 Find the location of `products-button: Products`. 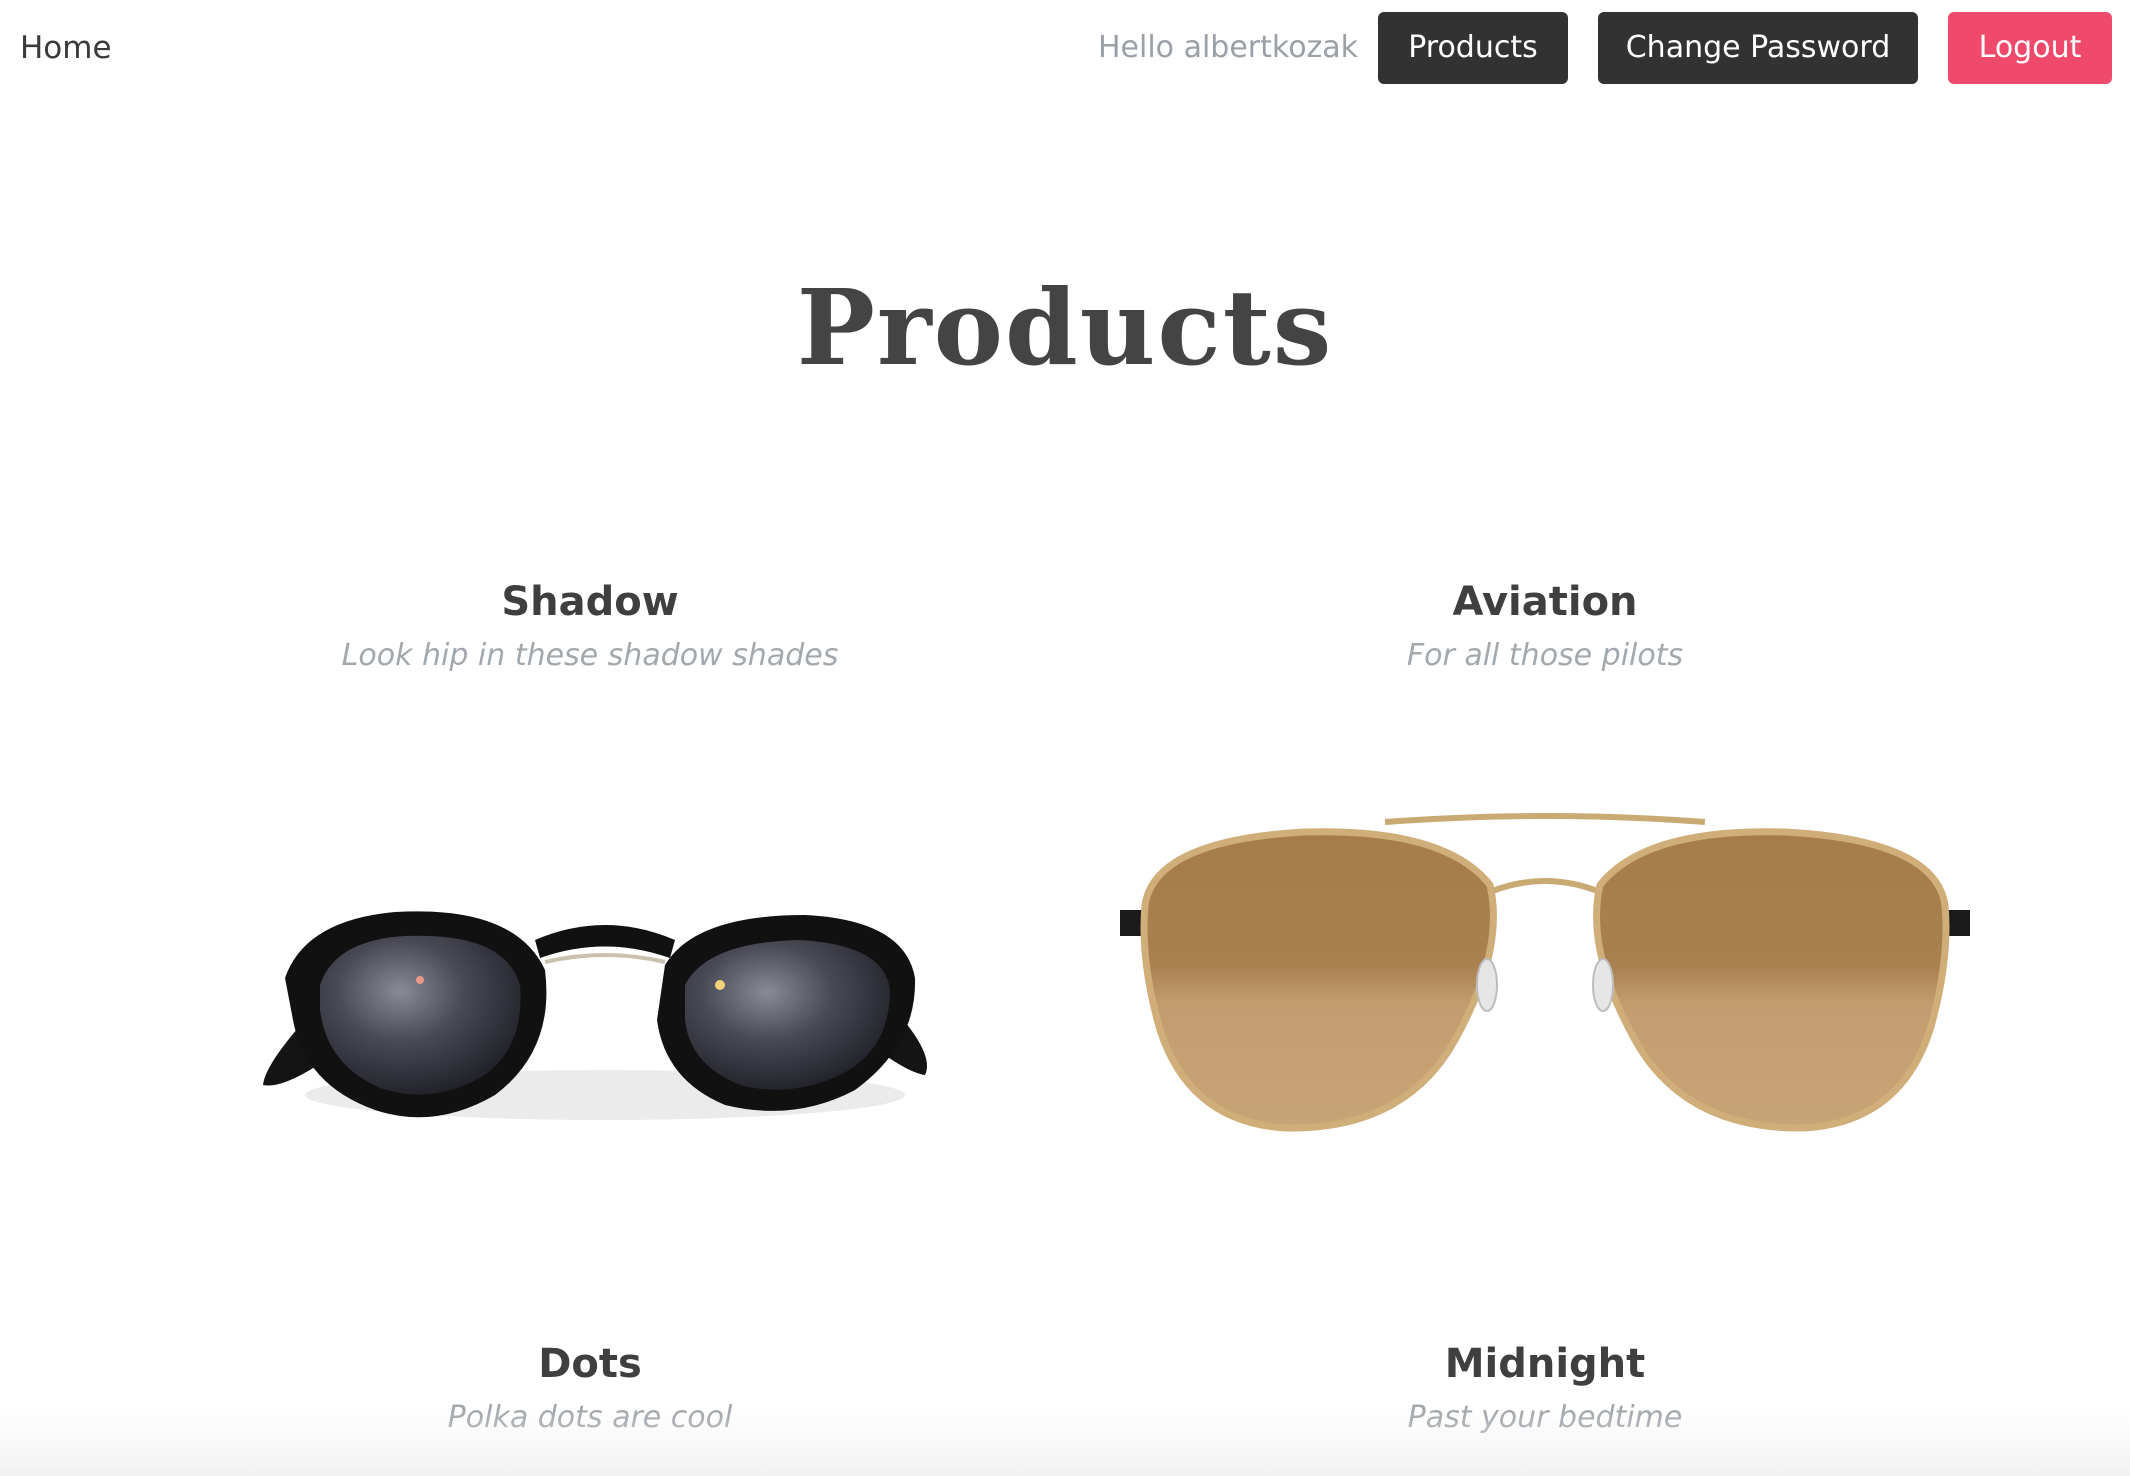

products-button: Products is located at coordinates (1473, 48).